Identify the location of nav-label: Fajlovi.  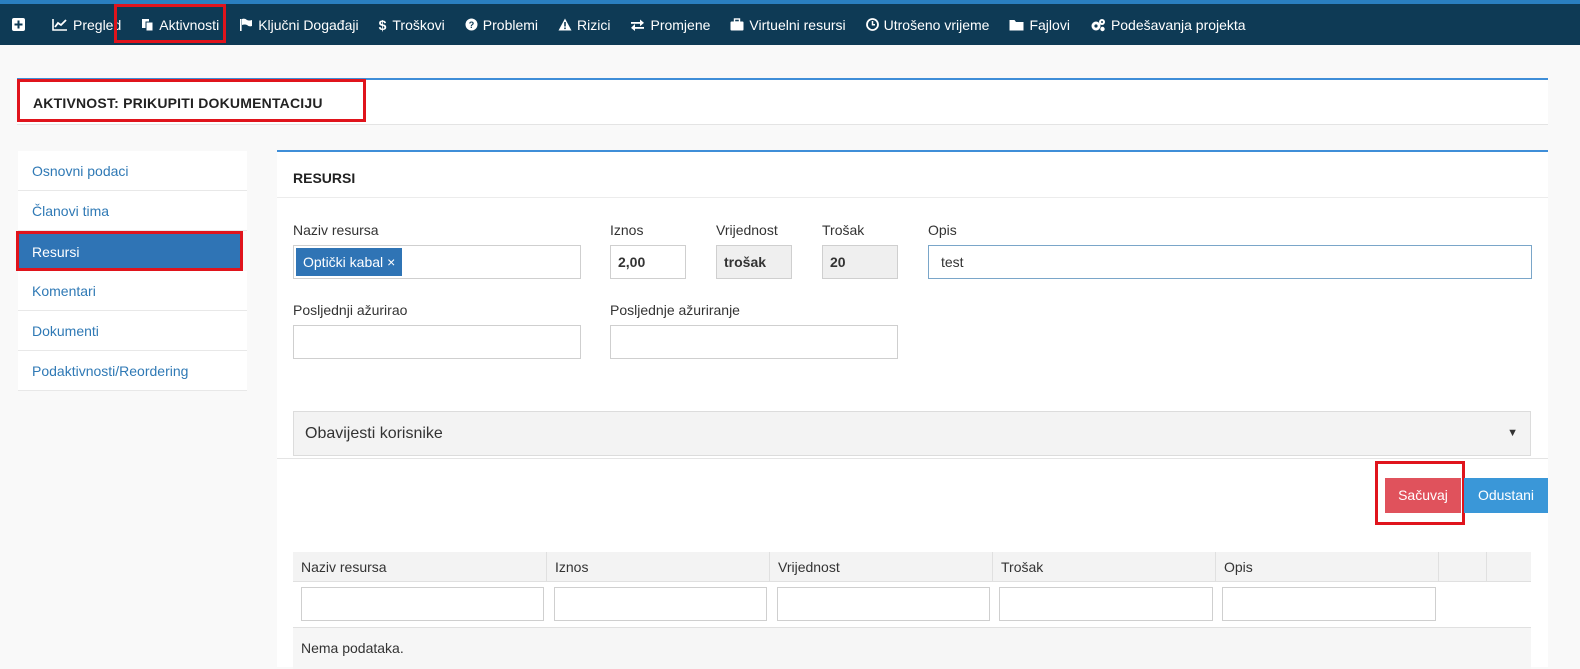
(1049, 24).